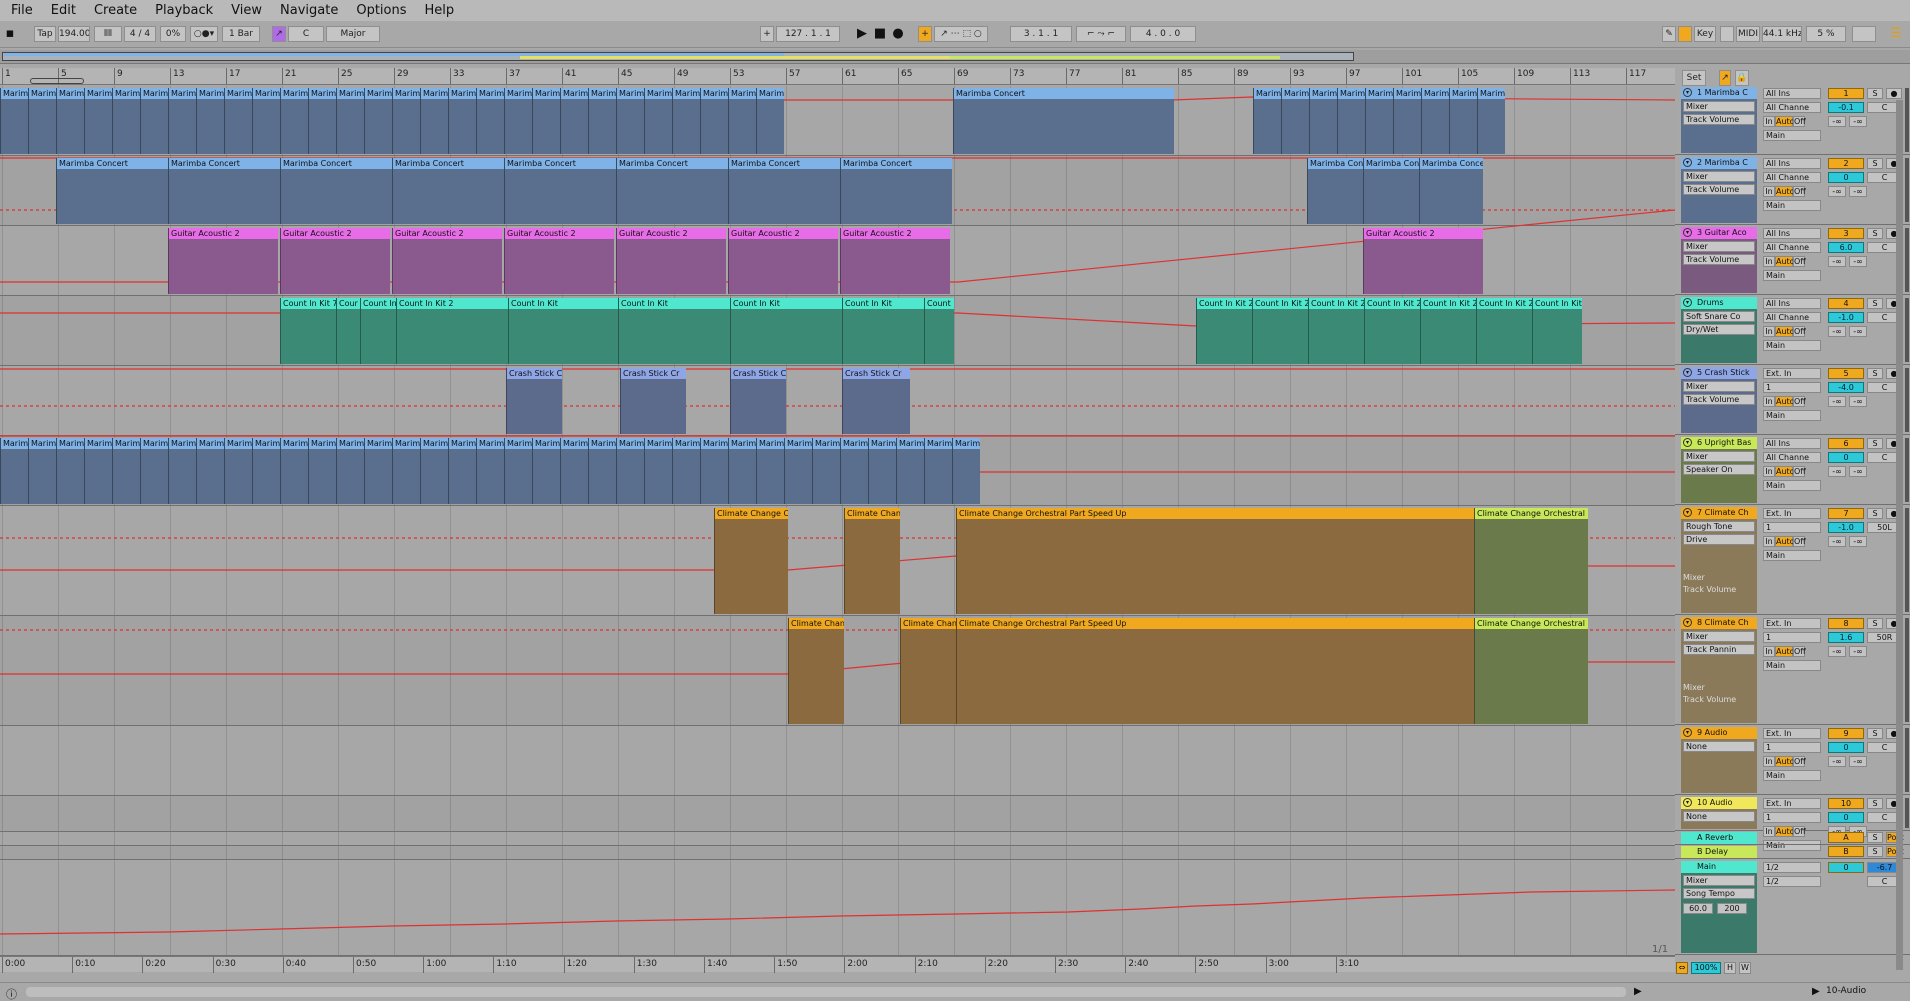 The height and width of the screenshot is (1001, 1910). What do you see at coordinates (74, 34) in the screenshot?
I see `tempo-field: 194.00` at bounding box center [74, 34].